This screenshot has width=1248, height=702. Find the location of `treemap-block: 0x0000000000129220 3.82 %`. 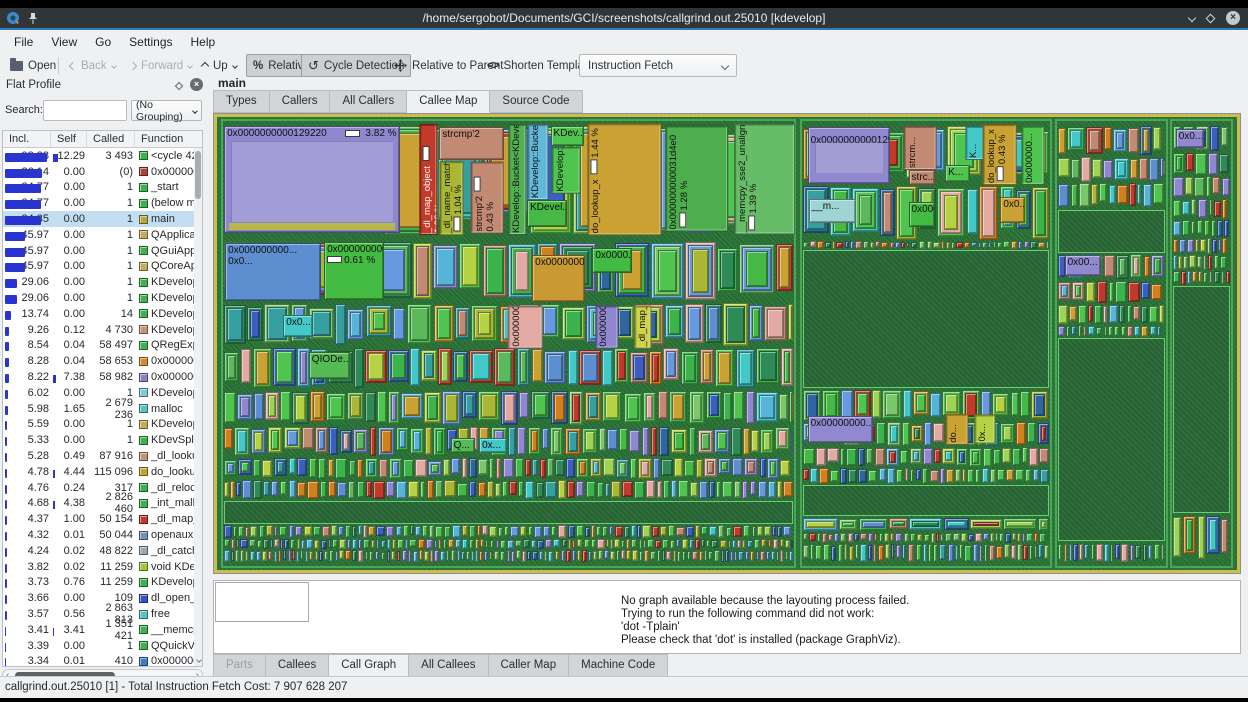

treemap-block: 0x0000000000129220 3.82 % is located at coordinates (312, 179).